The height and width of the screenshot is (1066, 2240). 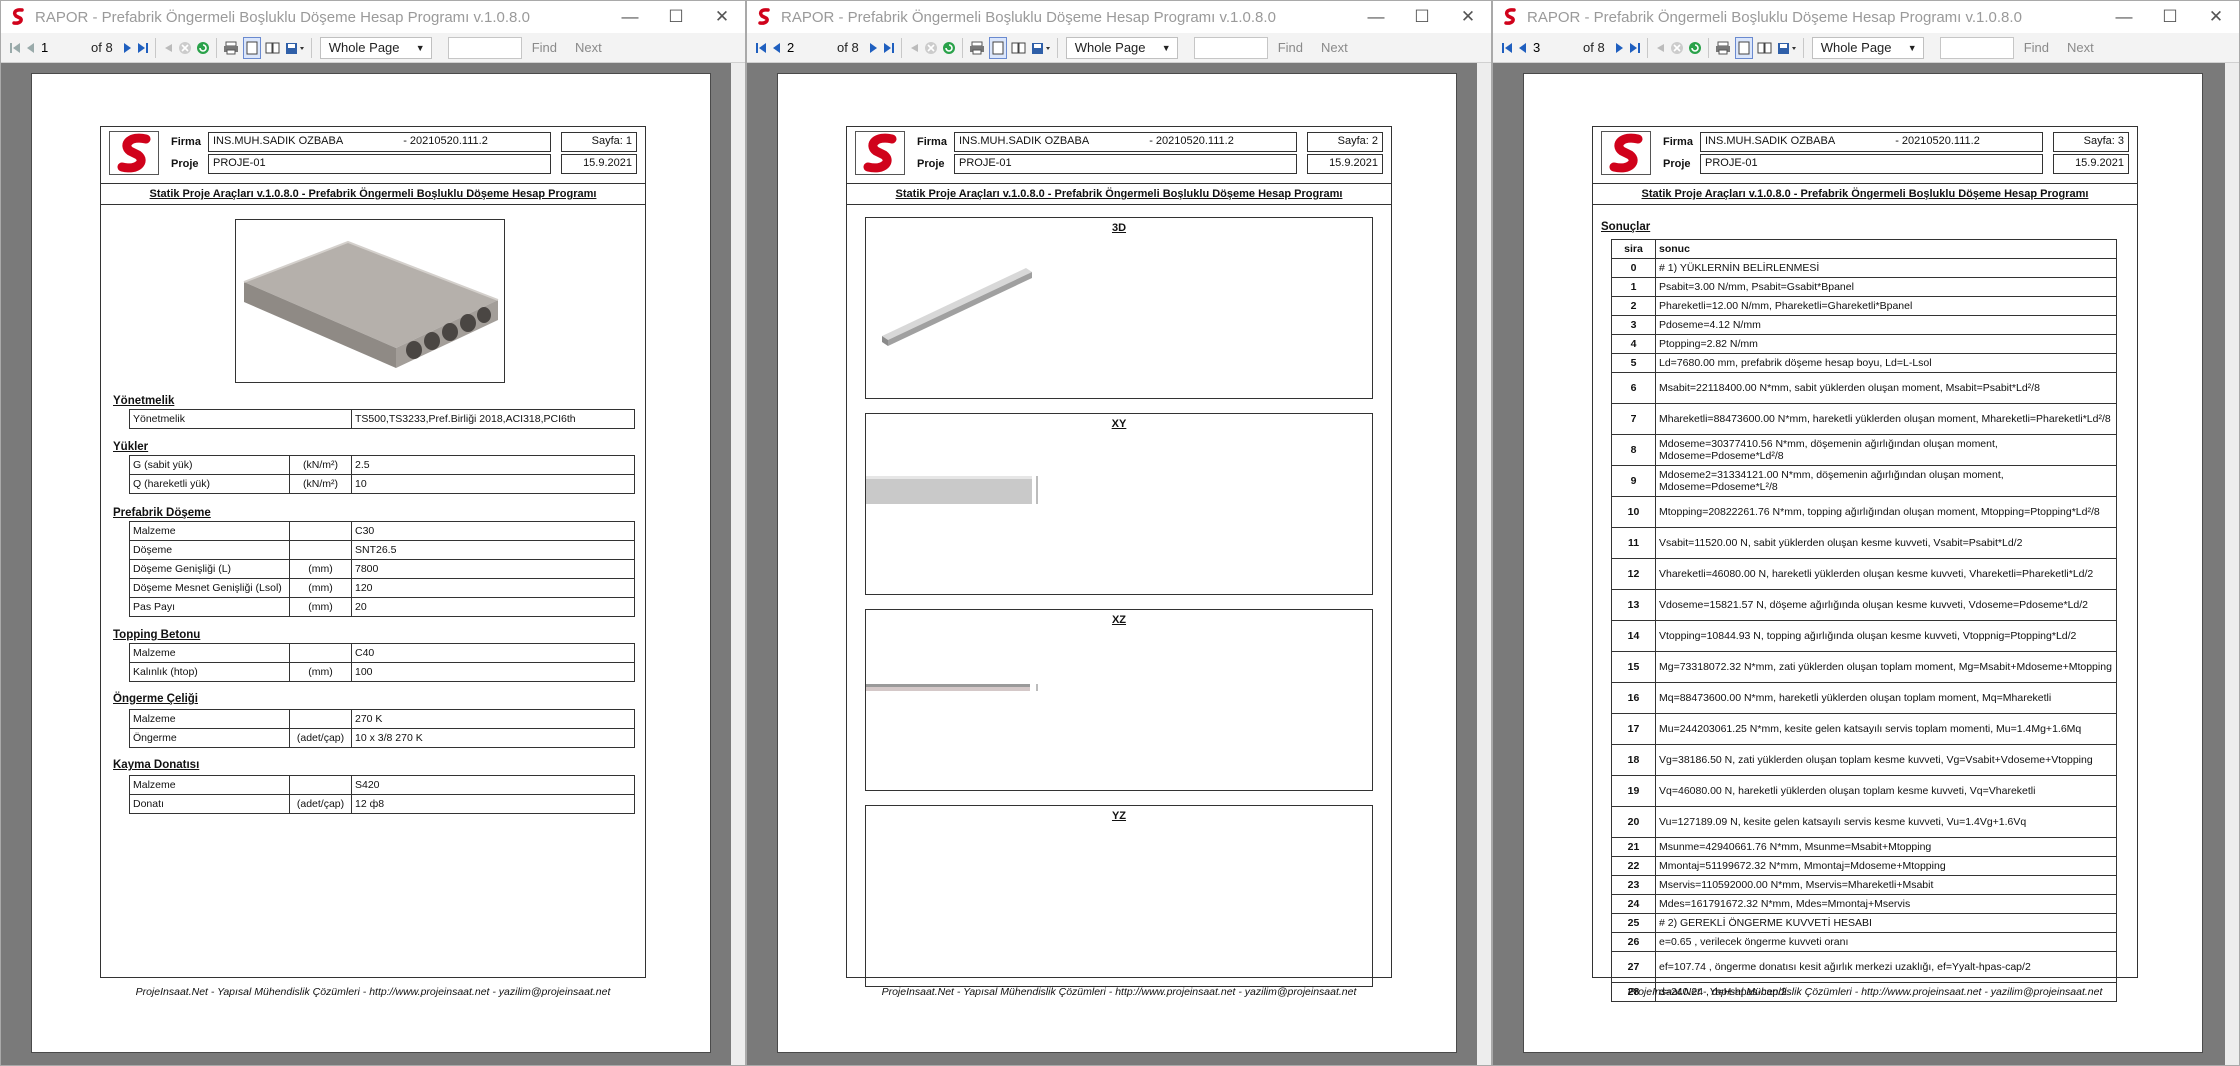 I want to click on row-value: C30, so click(x=493, y=531).